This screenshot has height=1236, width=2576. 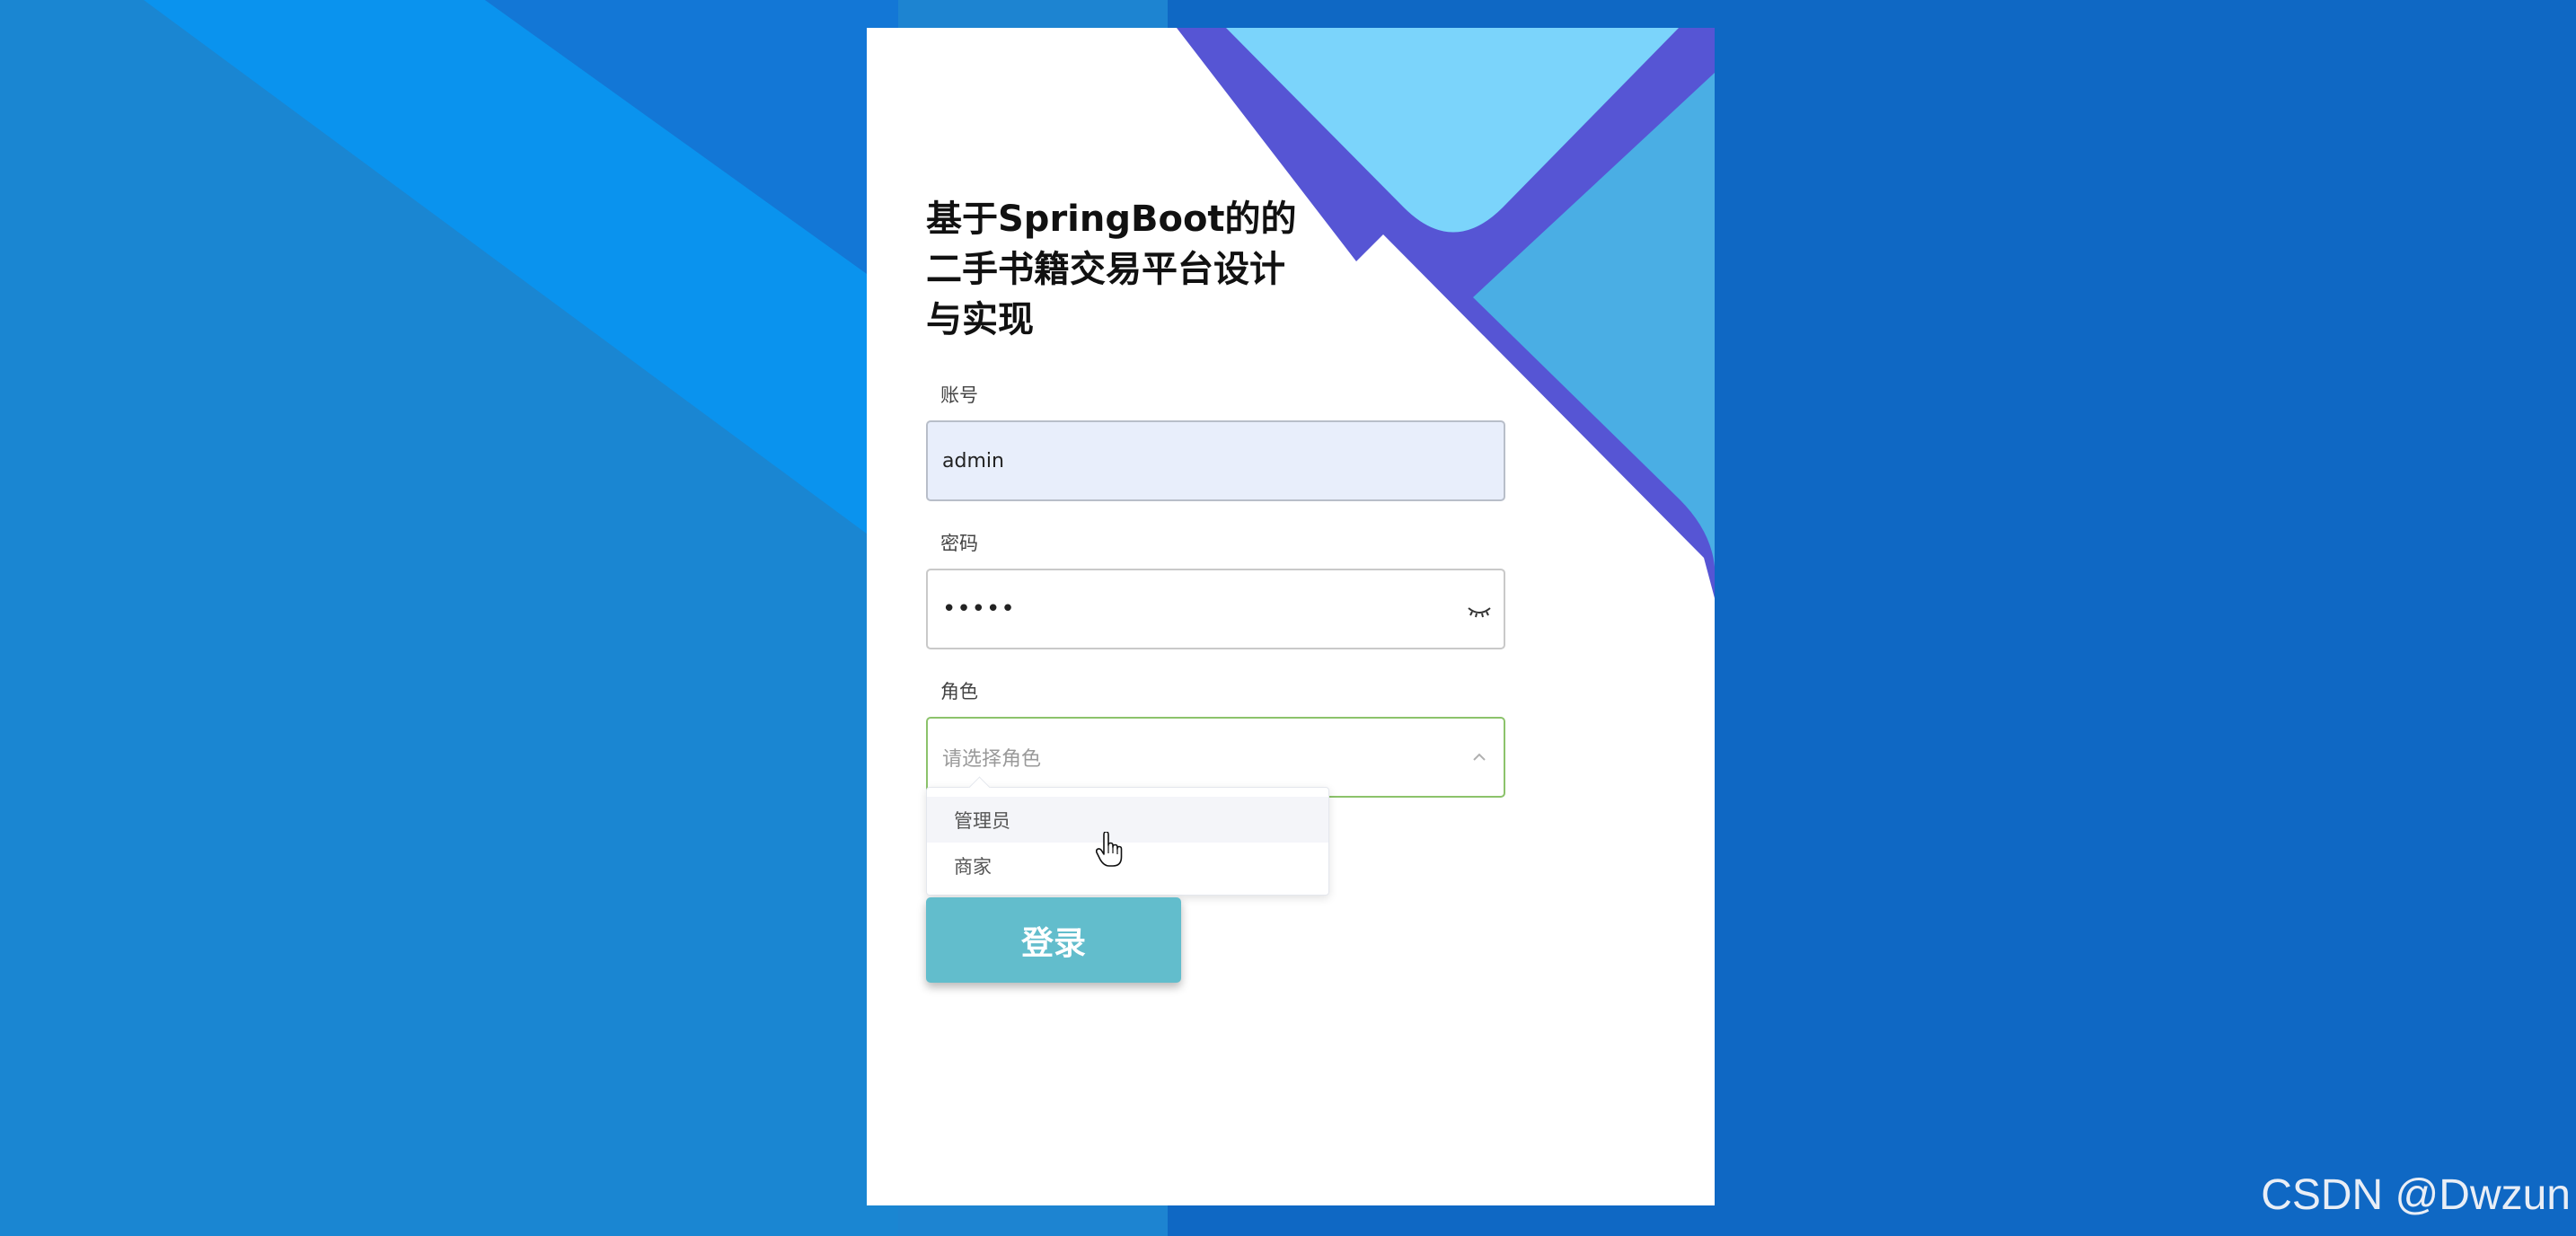 What do you see at coordinates (959, 395) in the screenshot?
I see `account-label: 账号` at bounding box center [959, 395].